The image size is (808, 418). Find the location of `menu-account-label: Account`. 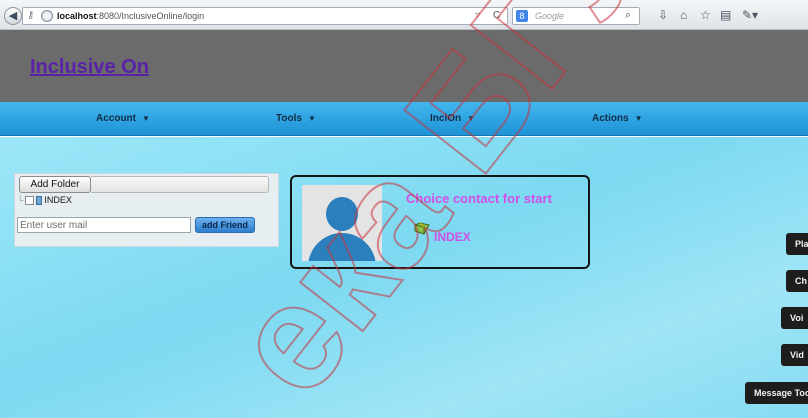

menu-account-label: Account is located at coordinates (116, 118).